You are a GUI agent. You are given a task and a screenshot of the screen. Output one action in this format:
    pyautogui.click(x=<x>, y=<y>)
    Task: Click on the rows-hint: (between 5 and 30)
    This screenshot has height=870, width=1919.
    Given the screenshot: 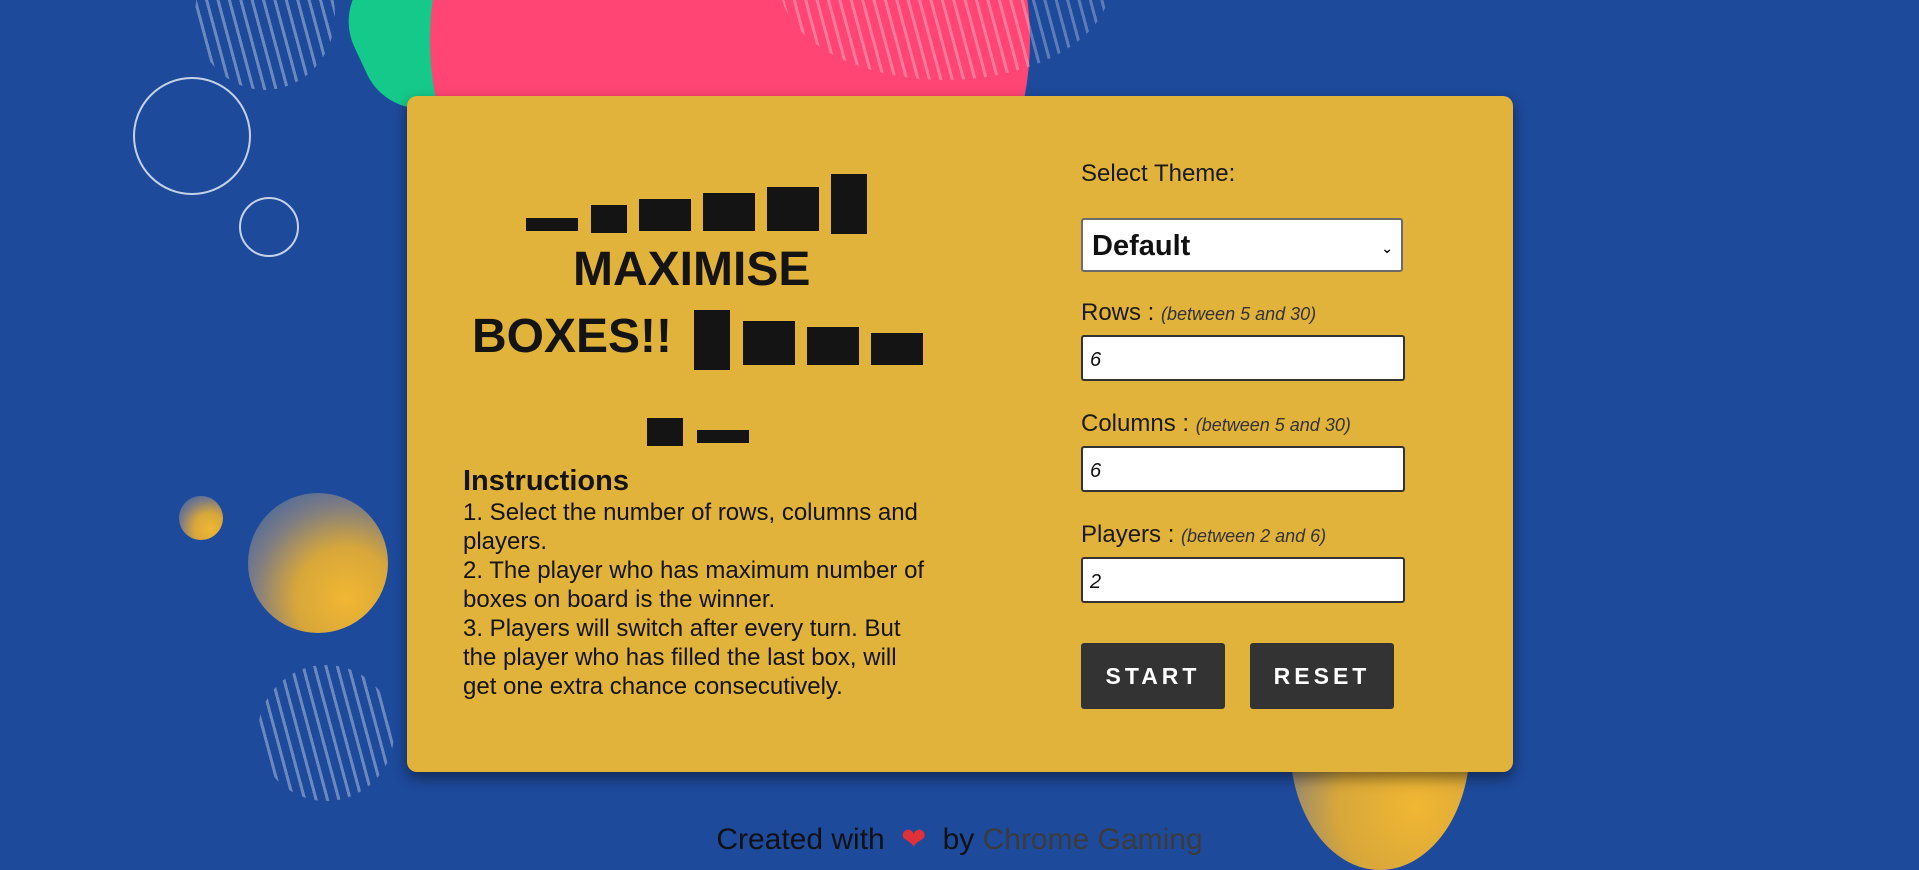 What is the action you would take?
    pyautogui.click(x=1239, y=314)
    